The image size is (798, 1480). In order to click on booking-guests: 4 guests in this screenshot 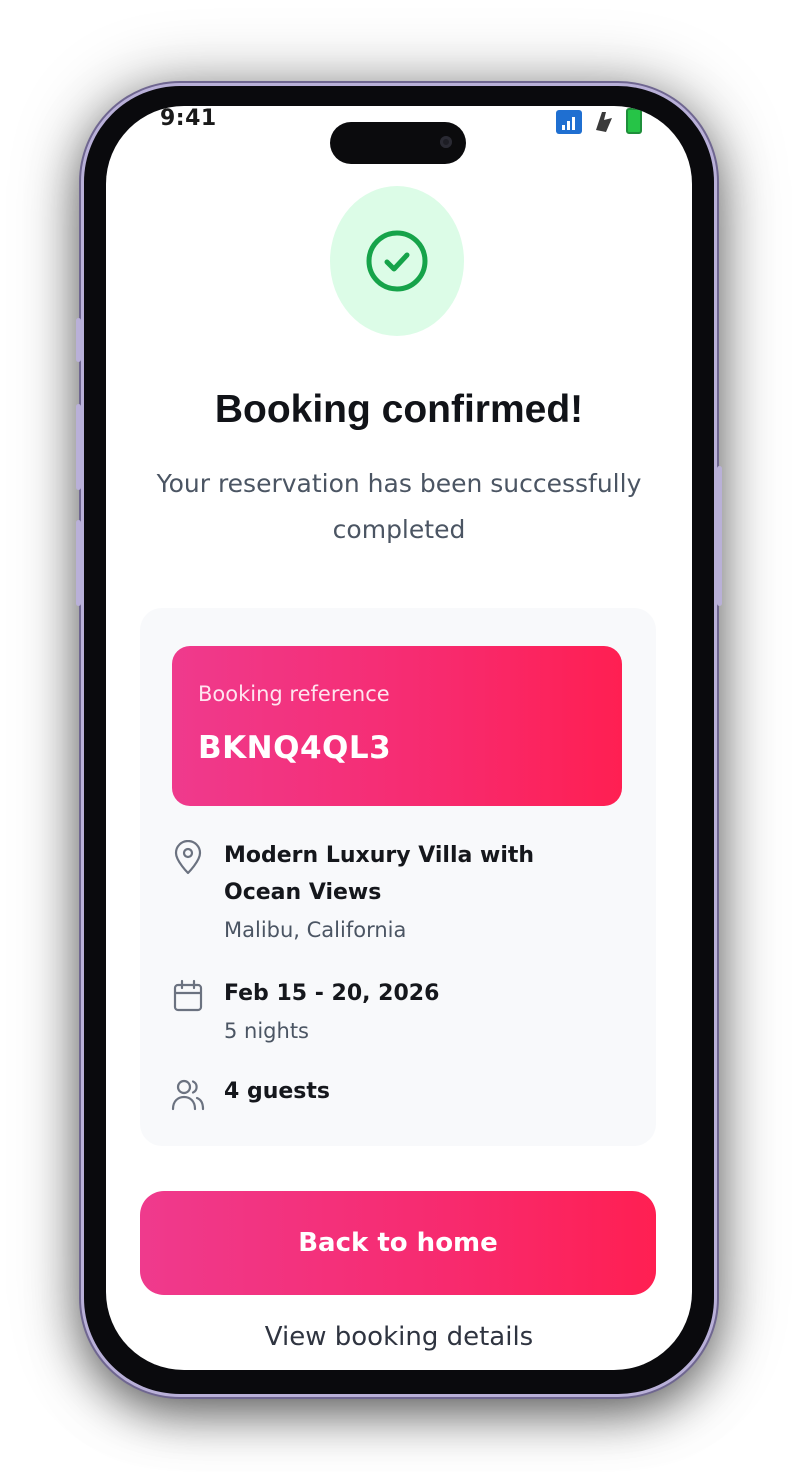, I will do `click(277, 1091)`.